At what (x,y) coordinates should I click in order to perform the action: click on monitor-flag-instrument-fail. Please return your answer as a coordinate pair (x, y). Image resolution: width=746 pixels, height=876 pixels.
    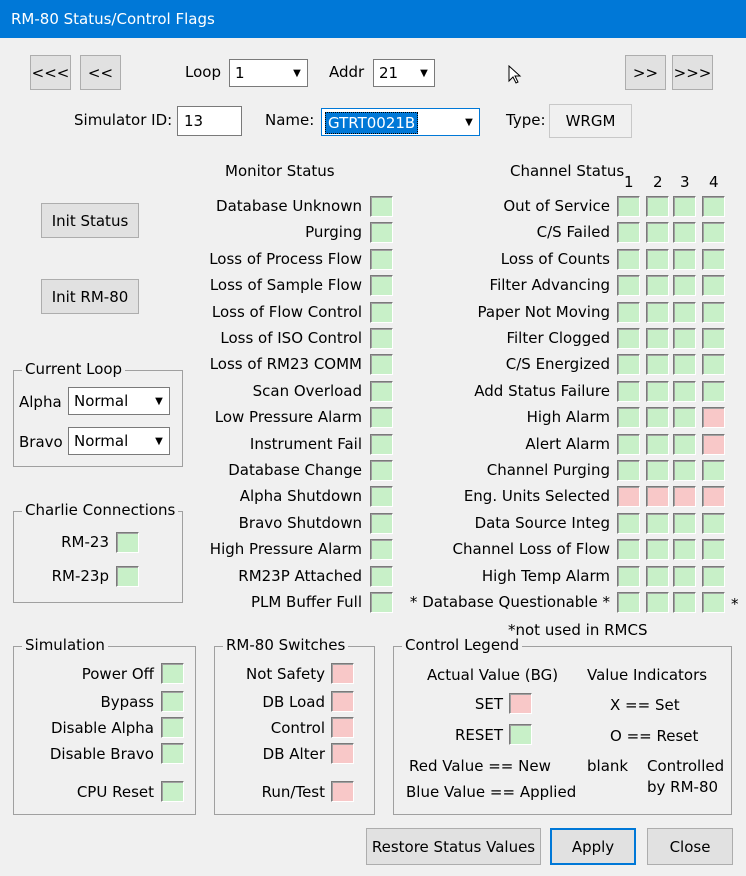
    Looking at the image, I should click on (381, 444).